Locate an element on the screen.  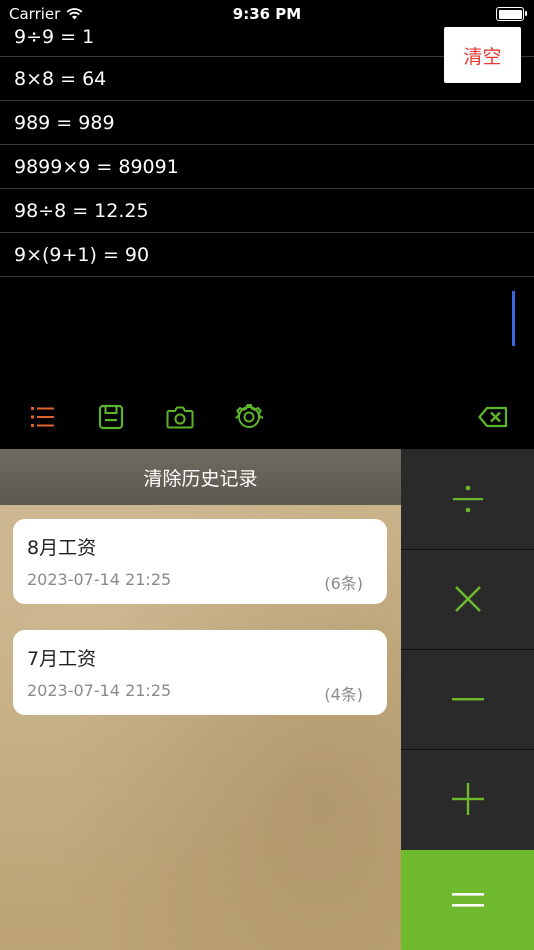
record-count: (6条) is located at coordinates (343, 583).